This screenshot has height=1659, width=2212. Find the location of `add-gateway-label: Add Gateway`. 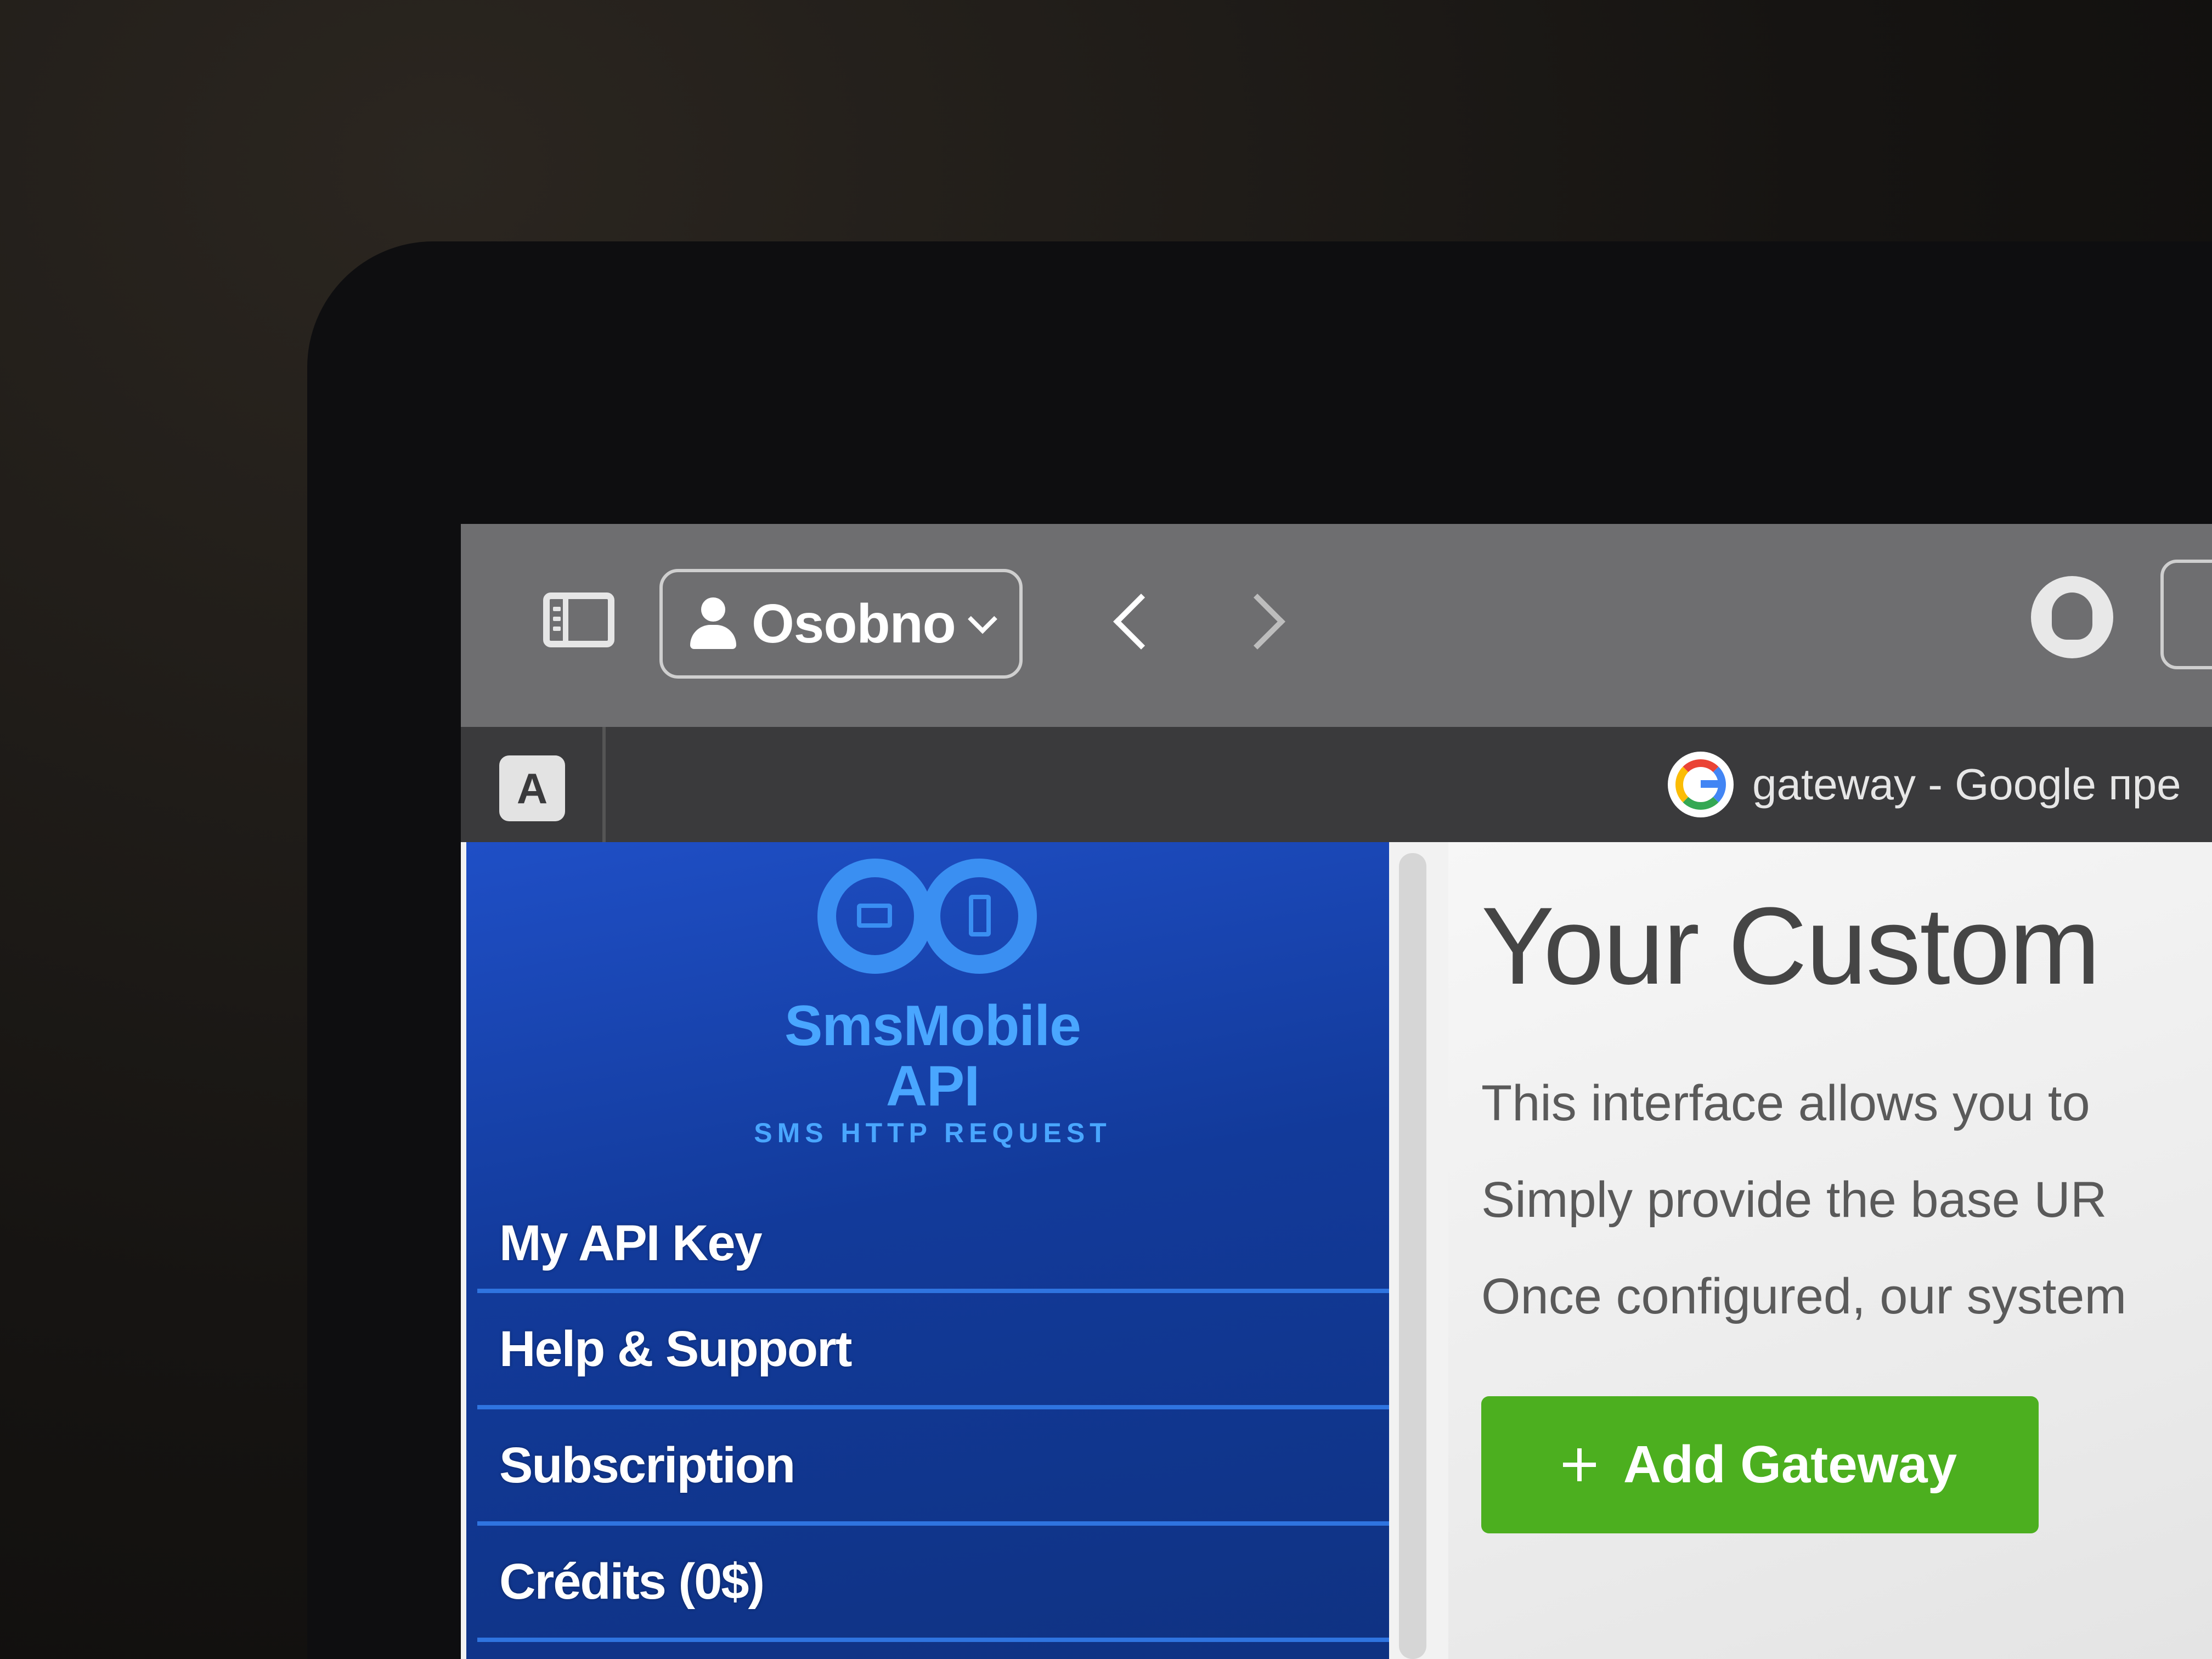

add-gateway-label: Add Gateway is located at coordinates (1790, 1465).